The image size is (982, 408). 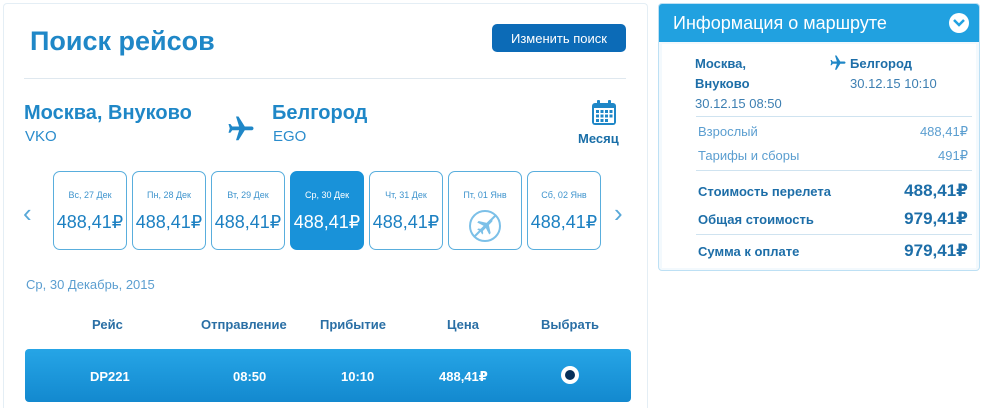 What do you see at coordinates (893, 83) in the screenshot?
I see `route-arrival-datetime: 30.12.15 10:10` at bounding box center [893, 83].